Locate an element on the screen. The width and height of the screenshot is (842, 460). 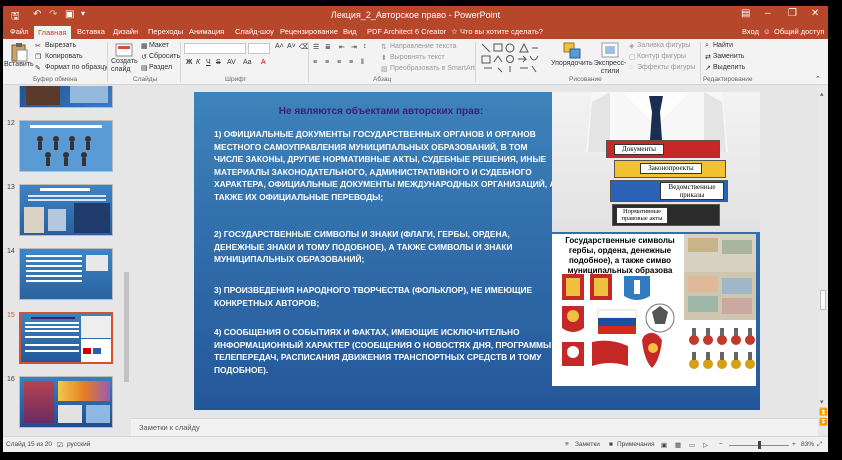
bold-button: Ж is located at coordinates (189, 62).